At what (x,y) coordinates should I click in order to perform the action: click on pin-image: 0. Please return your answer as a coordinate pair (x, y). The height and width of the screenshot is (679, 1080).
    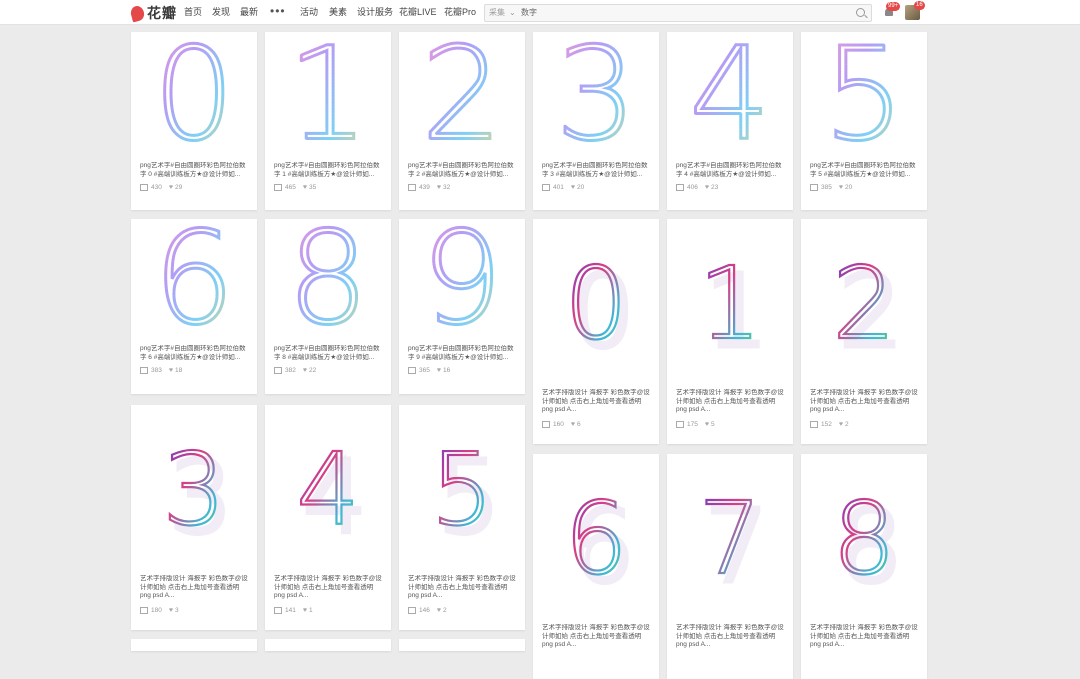
    Looking at the image, I should click on (194, 97).